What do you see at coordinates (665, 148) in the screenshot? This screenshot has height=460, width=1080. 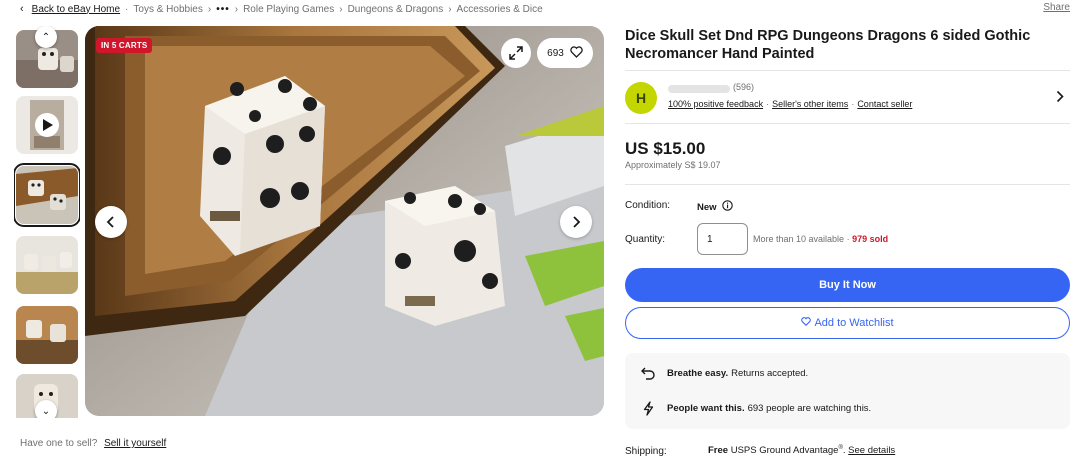 I see `price: US $15.00` at bounding box center [665, 148].